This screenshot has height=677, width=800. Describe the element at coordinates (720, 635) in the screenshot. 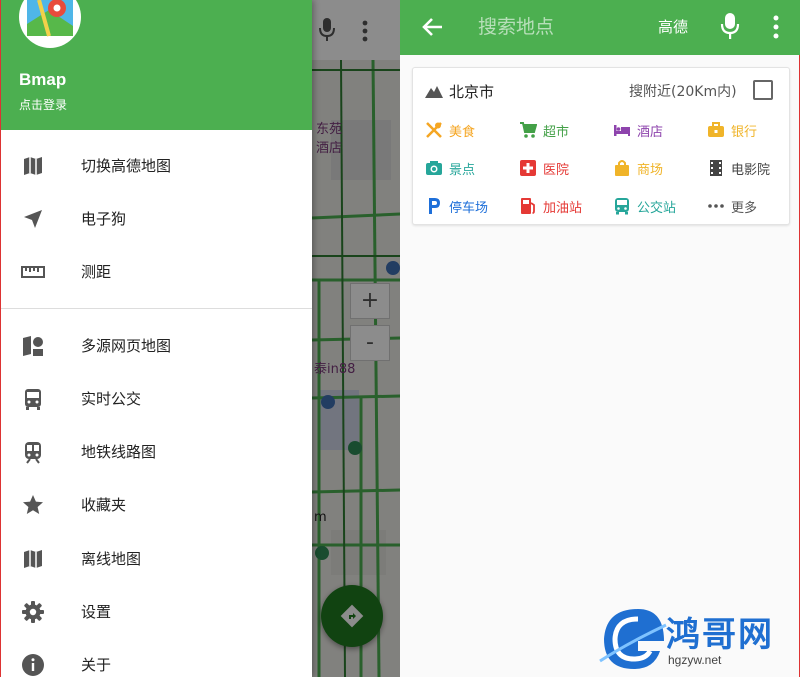

I see `watermark-brand: 鸿哥网` at that location.